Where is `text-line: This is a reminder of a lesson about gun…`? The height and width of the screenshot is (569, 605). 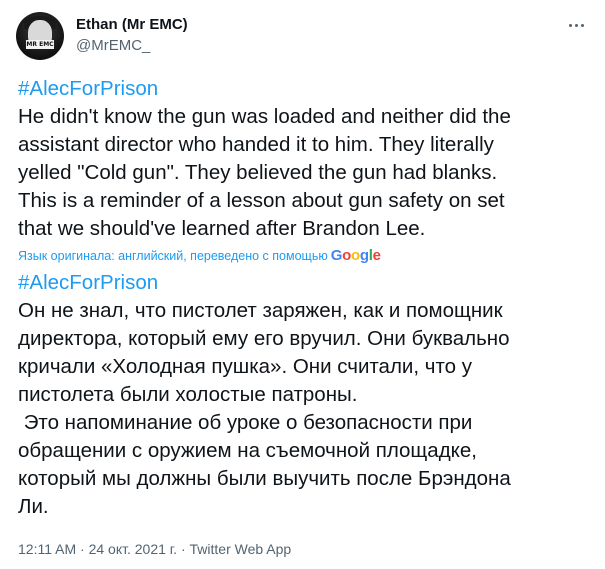 text-line: This is a reminder of a lesson about gun… is located at coordinates (261, 200).